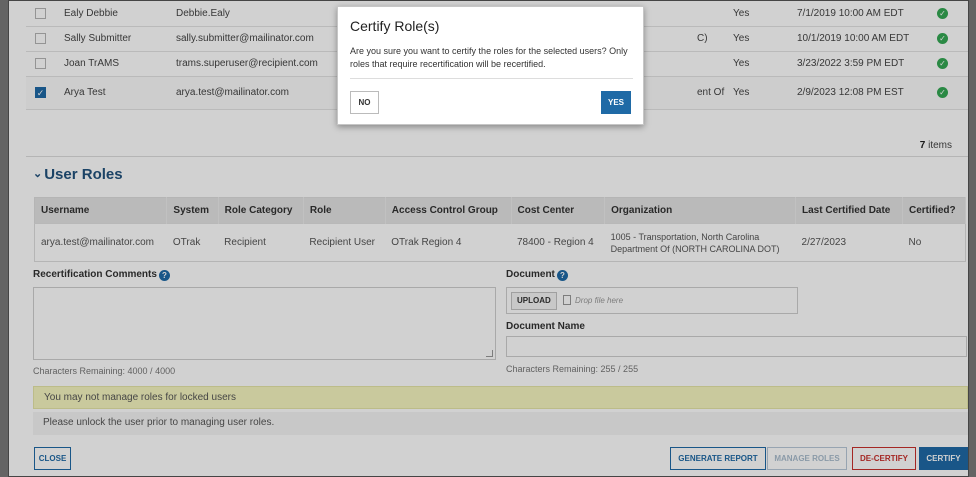  Describe the element at coordinates (120, 14) in the screenshot. I see `cell-name: Ealy Debbie` at that location.